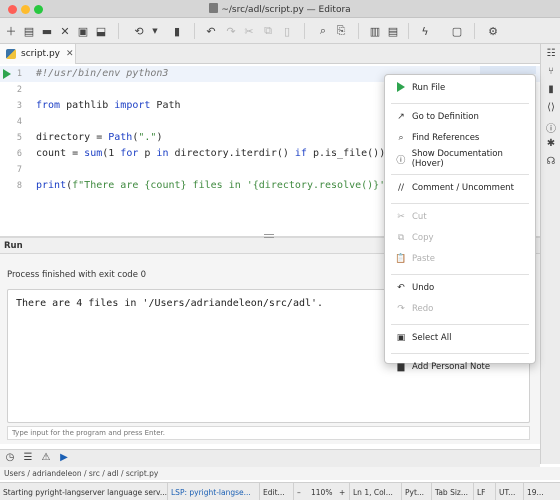  I want to click on tree-structure-icon: ☷, so click(550, 56).